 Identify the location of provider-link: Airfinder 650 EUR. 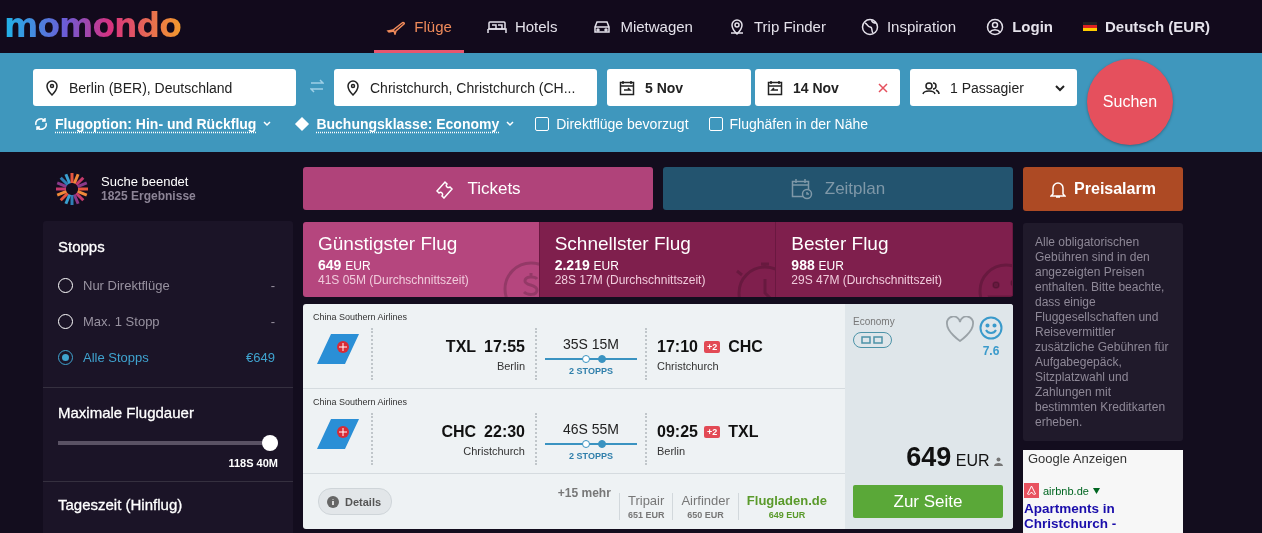
(705, 506).